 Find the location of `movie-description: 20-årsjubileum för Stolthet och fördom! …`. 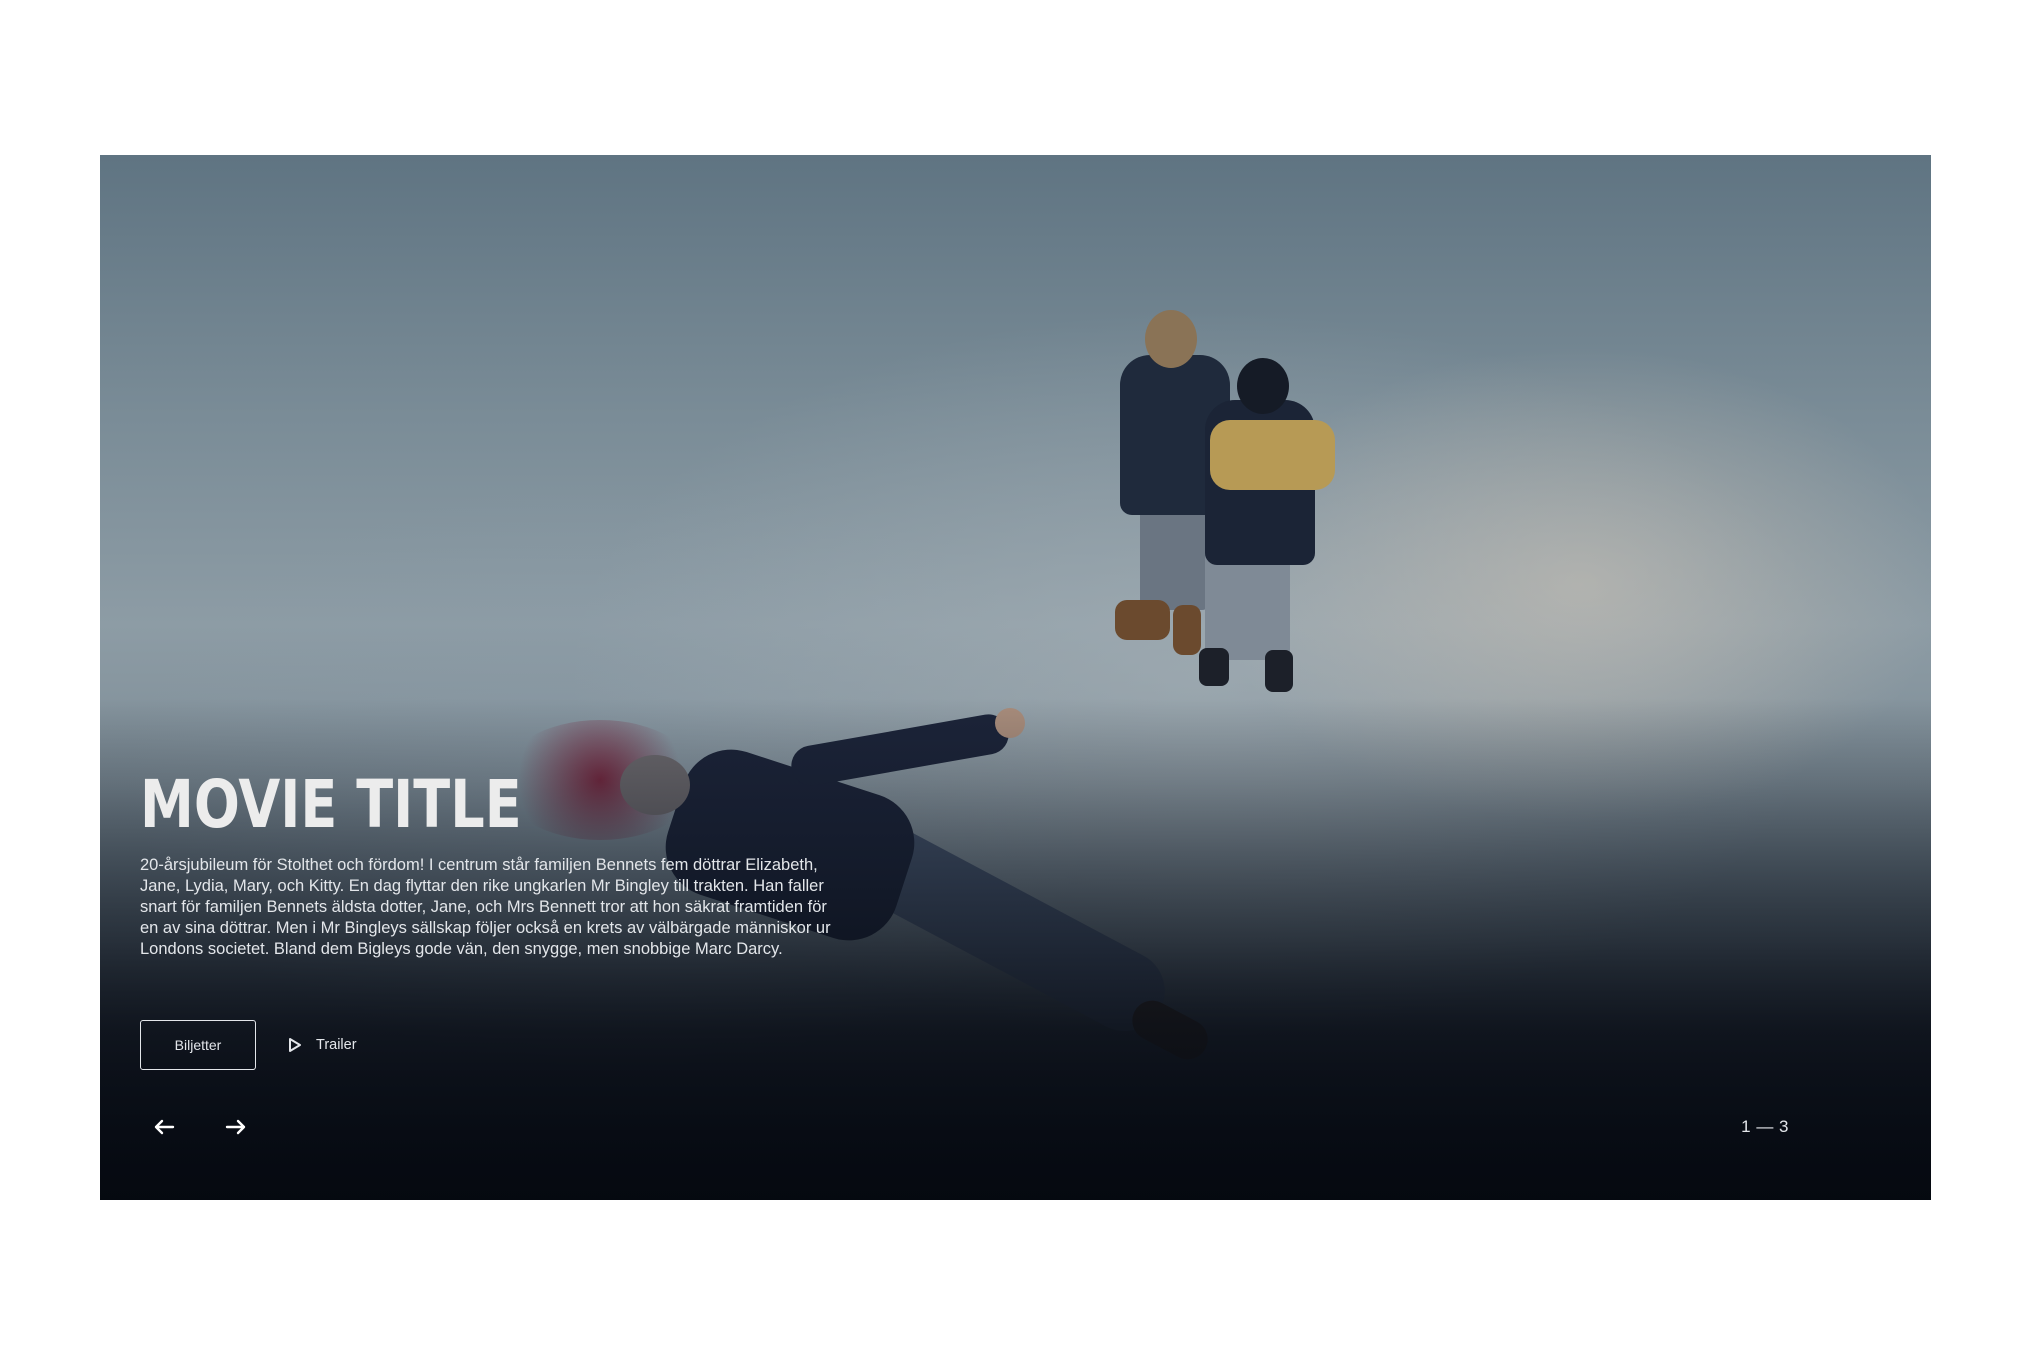

movie-description: 20-årsjubileum för Stolthet och fördom! … is located at coordinates (485, 907).